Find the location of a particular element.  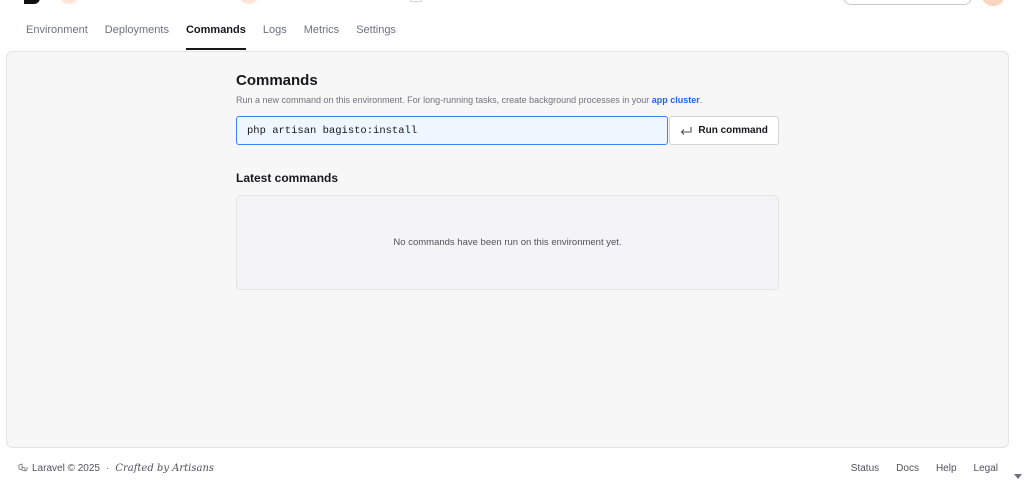

app-logo-icon is located at coordinates (32, 2).